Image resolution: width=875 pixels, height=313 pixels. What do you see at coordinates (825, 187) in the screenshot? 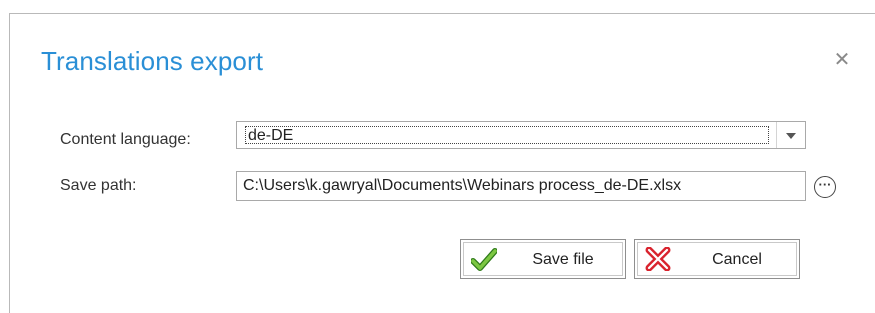
I see `ellipsis-circle-icon: ···` at bounding box center [825, 187].